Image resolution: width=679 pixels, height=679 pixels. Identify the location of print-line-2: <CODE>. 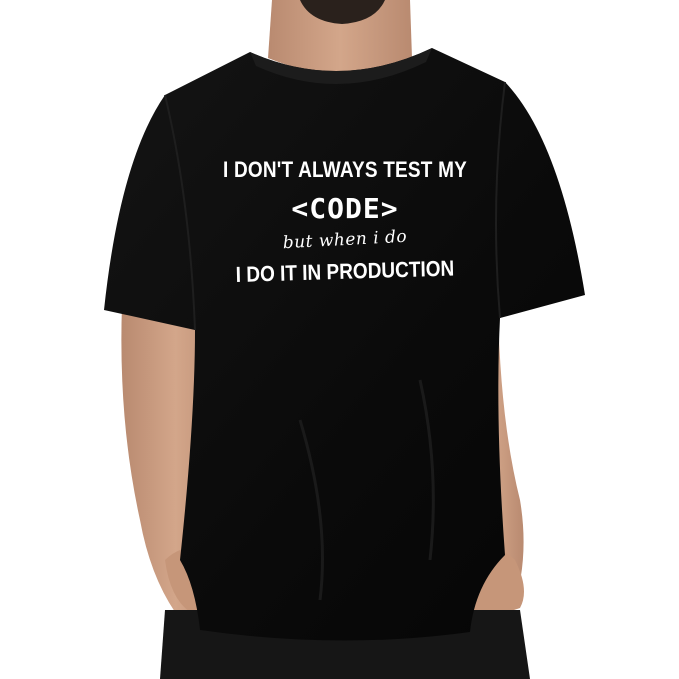
(345, 208).